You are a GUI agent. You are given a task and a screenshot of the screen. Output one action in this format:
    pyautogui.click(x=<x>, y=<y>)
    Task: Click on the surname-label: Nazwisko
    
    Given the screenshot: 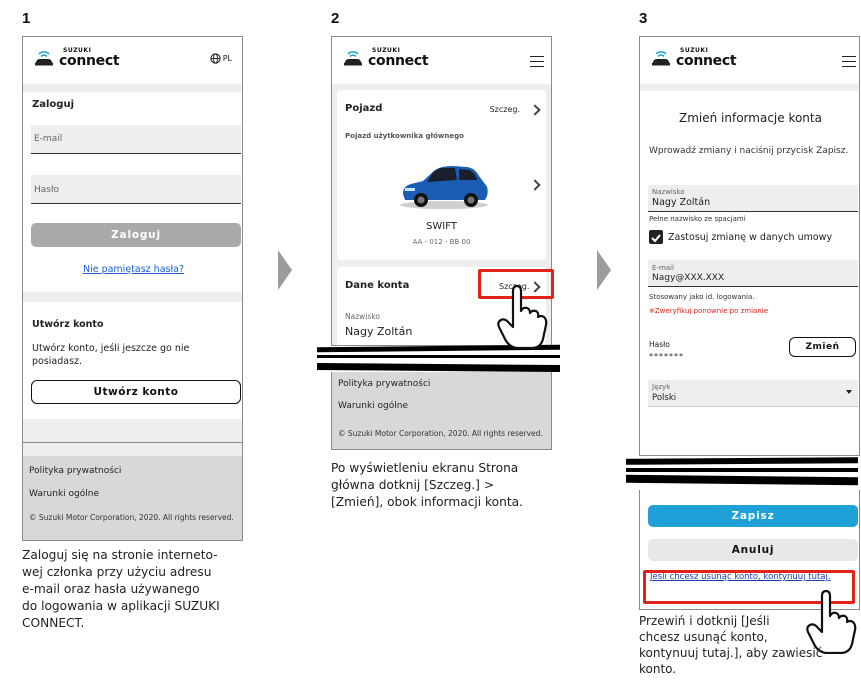 What is the action you would take?
    pyautogui.click(x=362, y=316)
    